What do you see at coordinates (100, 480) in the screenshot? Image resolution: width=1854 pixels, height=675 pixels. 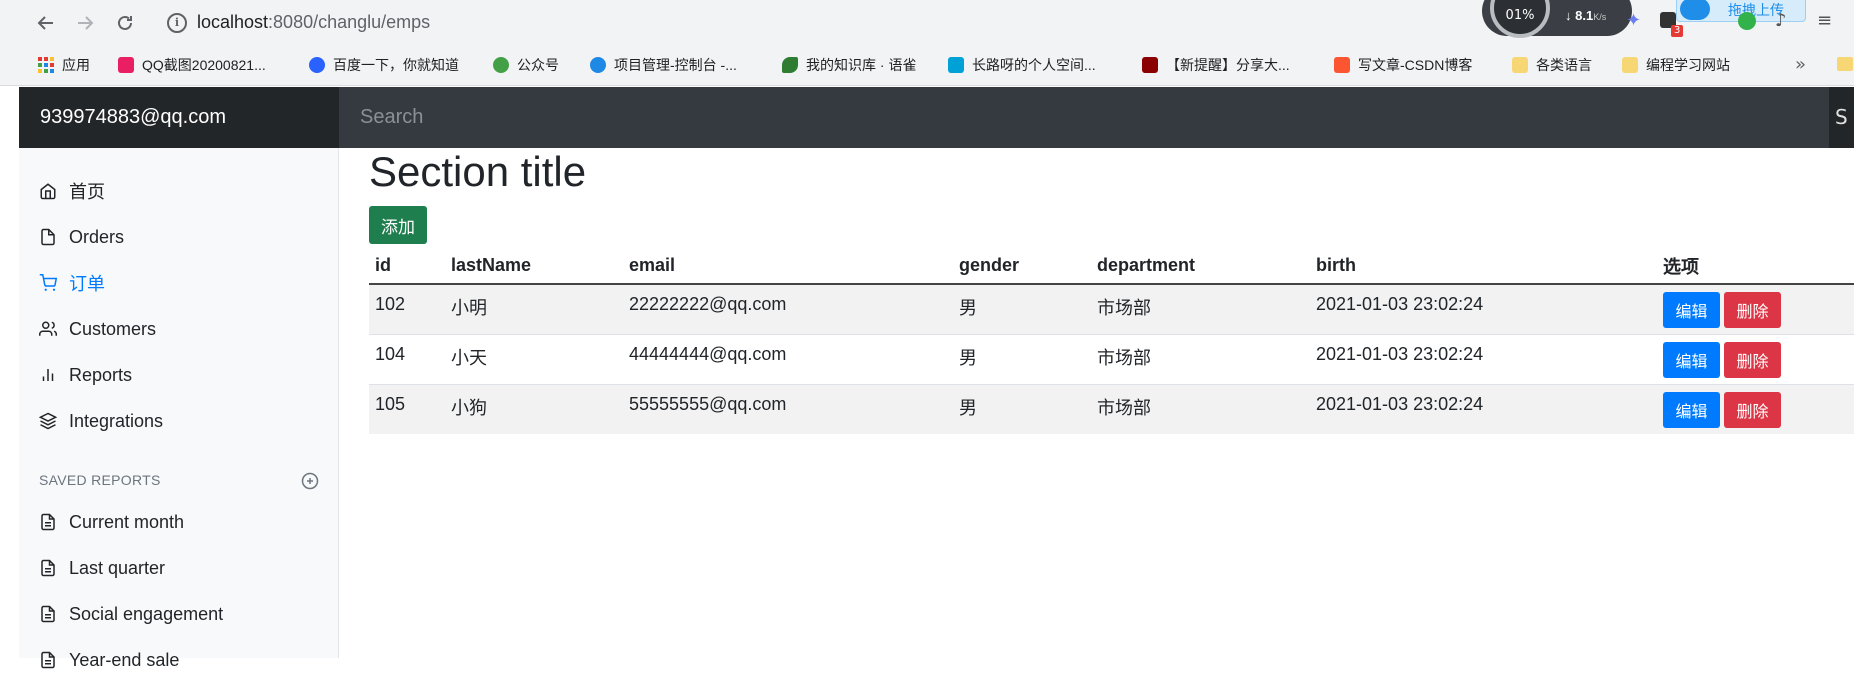 I see `saved-reports-heading: SAVED REPORTS` at bounding box center [100, 480].